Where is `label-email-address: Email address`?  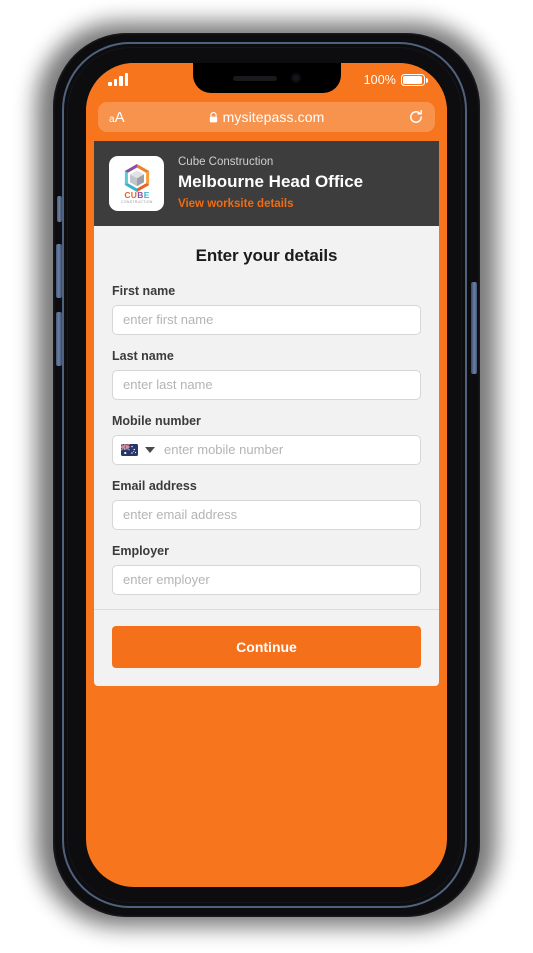 label-email-address: Email address is located at coordinates (154, 485).